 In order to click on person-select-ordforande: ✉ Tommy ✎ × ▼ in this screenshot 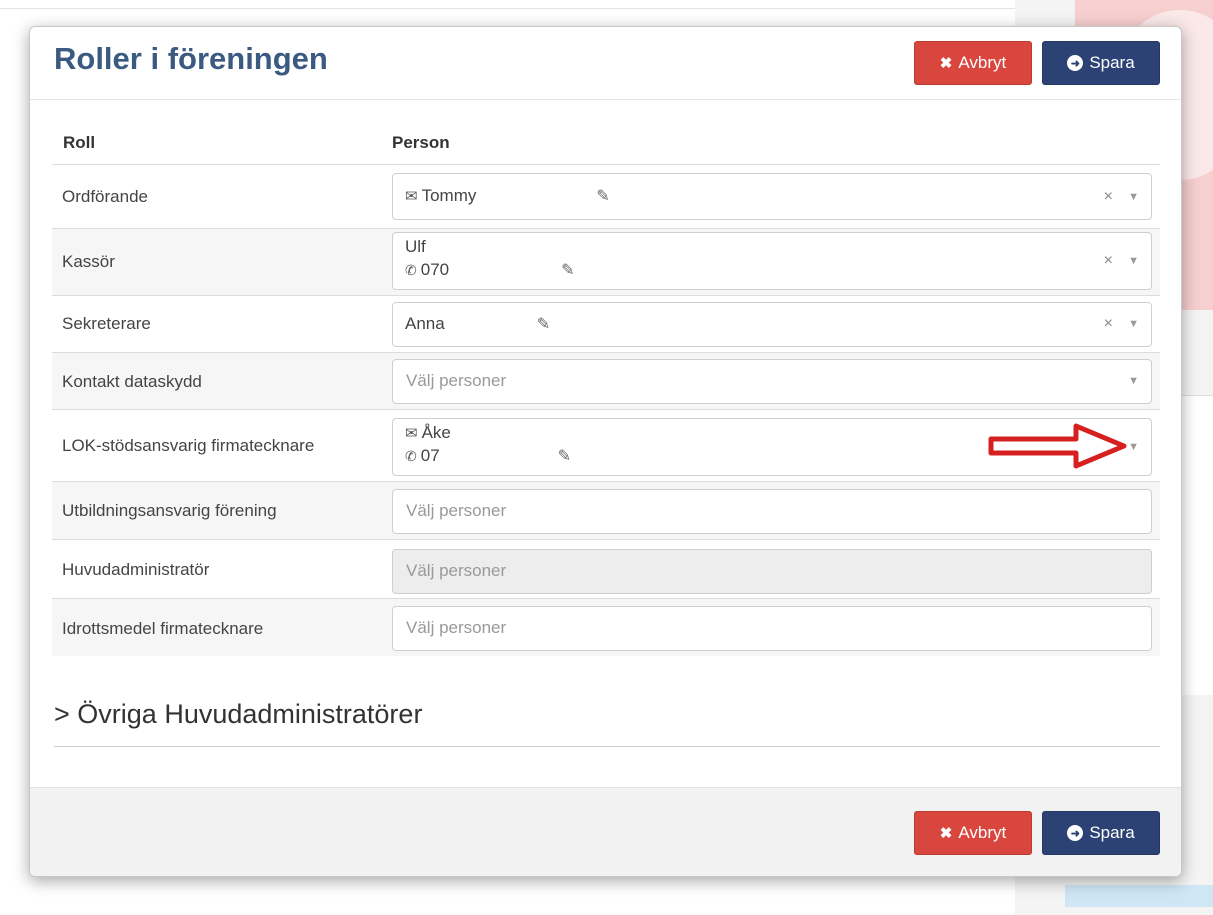, I will do `click(772, 196)`.